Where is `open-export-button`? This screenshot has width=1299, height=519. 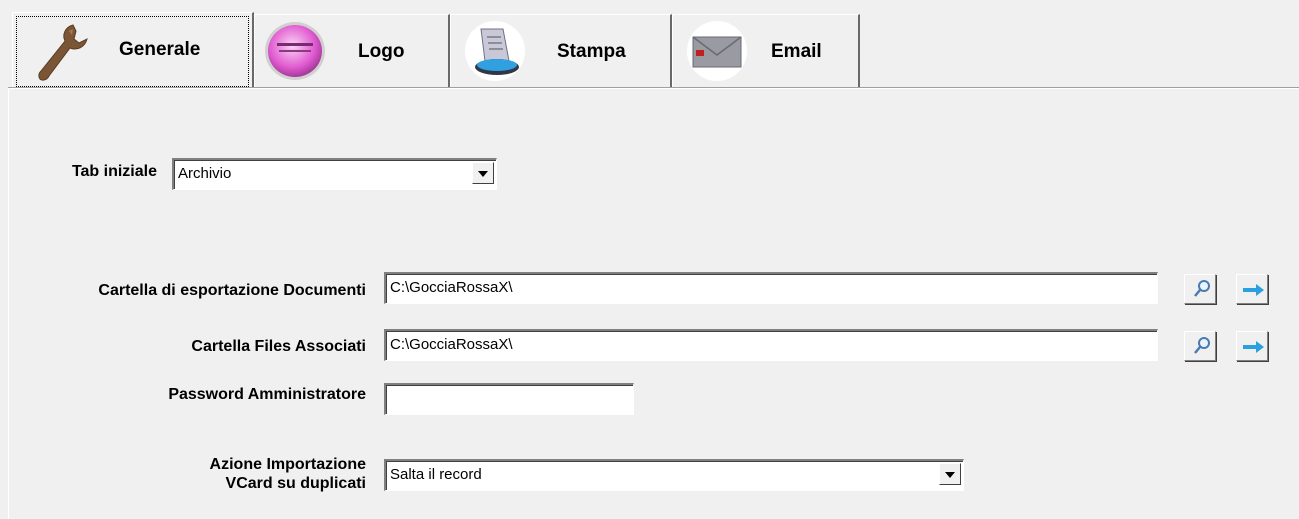
open-export-button is located at coordinates (1252, 289).